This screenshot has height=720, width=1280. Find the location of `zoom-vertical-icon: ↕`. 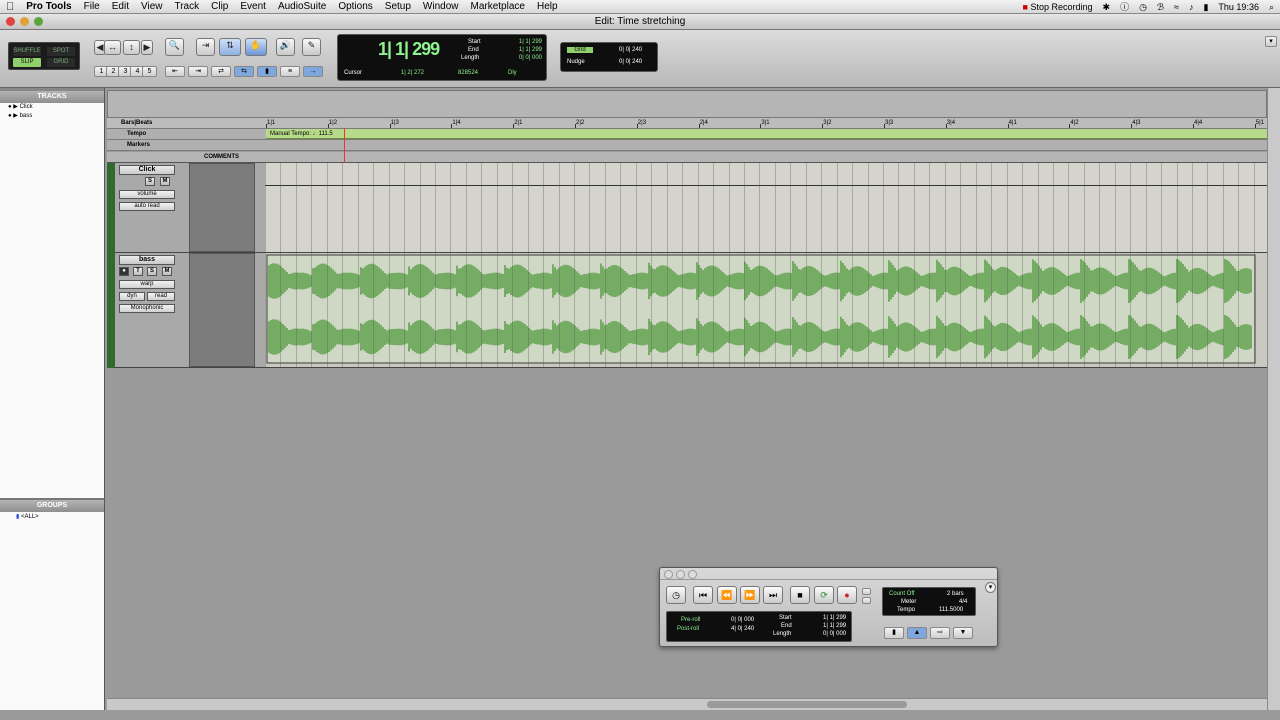

zoom-vertical-icon: ↕ is located at coordinates (131, 47).